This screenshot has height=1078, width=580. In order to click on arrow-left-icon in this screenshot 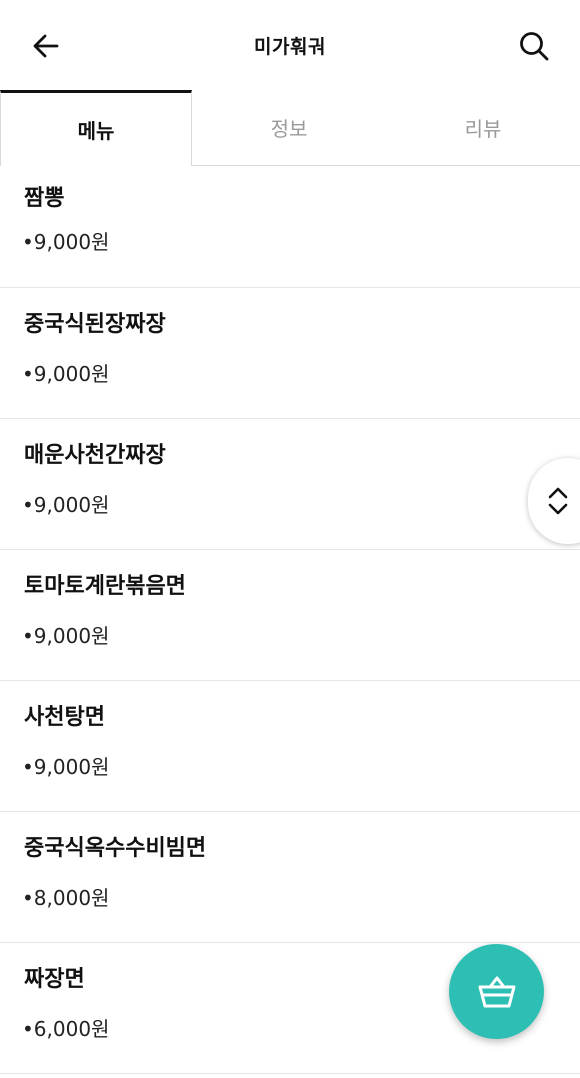, I will do `click(46, 46)`.